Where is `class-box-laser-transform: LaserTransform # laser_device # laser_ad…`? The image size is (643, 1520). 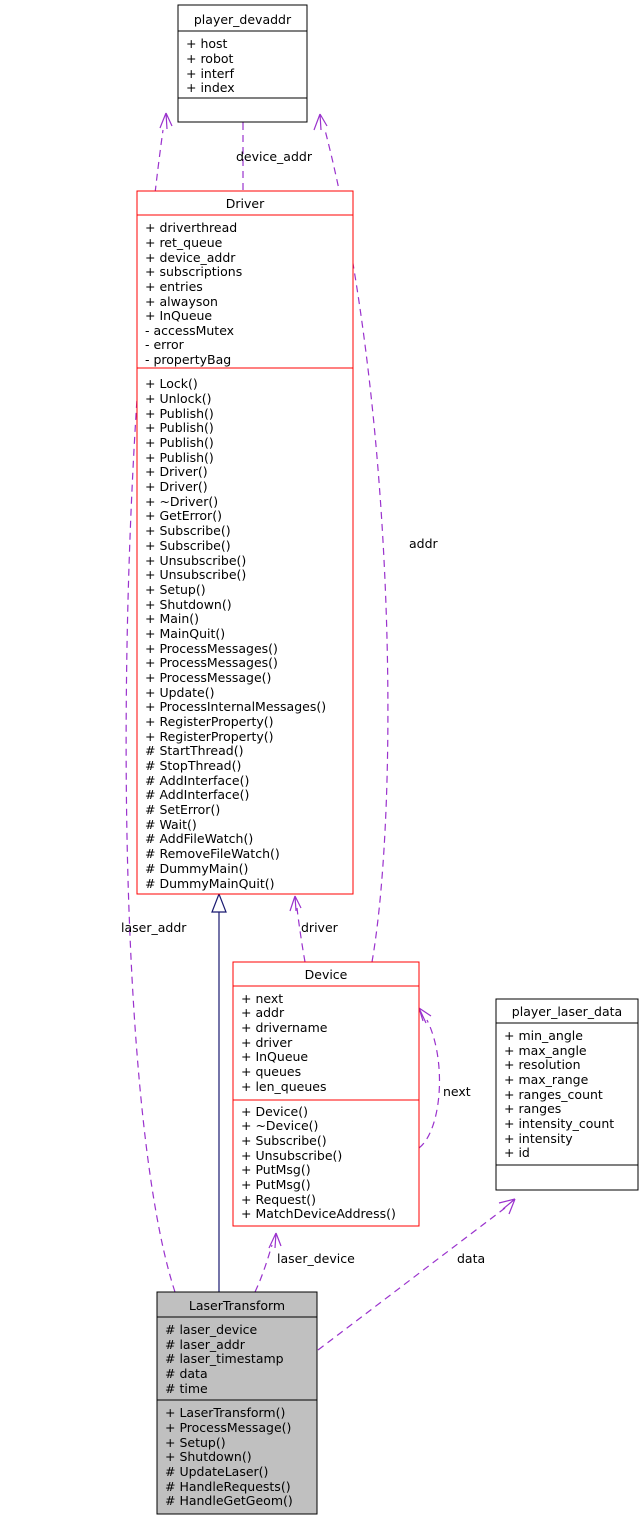
class-box-laser-transform: LaserTransform # laser_device # laser_ad… is located at coordinates (237, 1403).